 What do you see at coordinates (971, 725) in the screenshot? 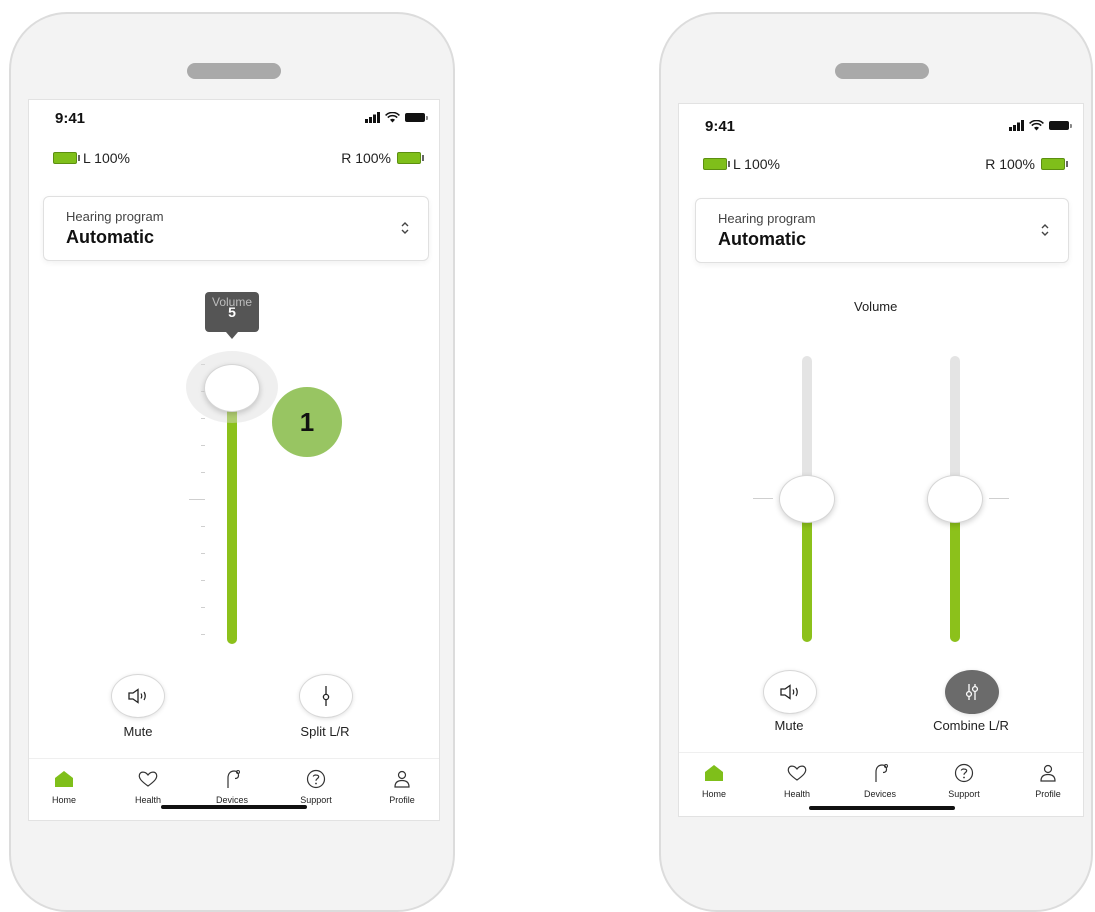
I see `combine-lr-label: Combine L/R` at bounding box center [971, 725].